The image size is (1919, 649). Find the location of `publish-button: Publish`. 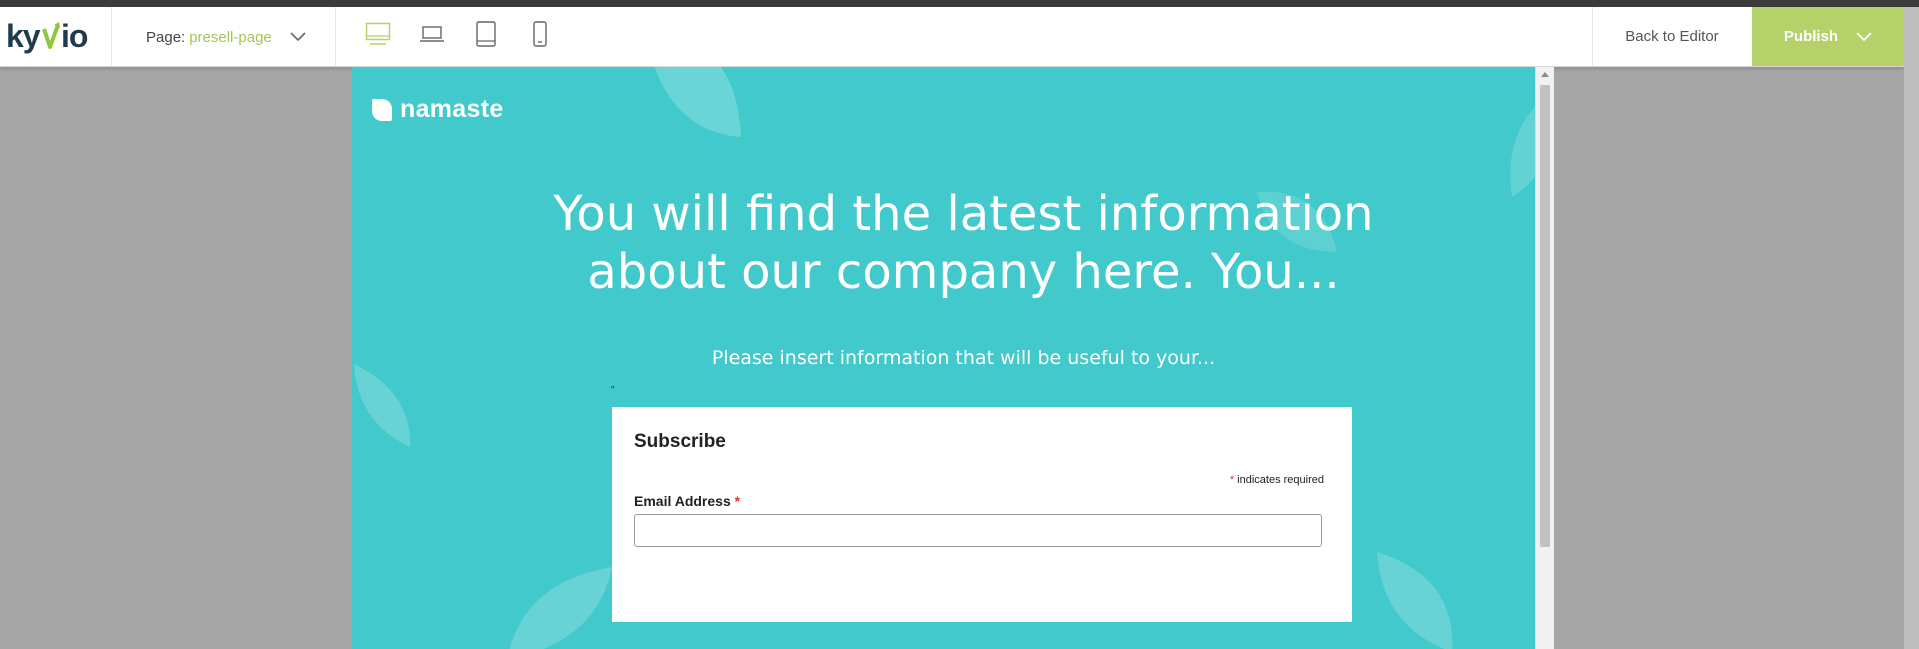

publish-button: Publish is located at coordinates (1828, 36).